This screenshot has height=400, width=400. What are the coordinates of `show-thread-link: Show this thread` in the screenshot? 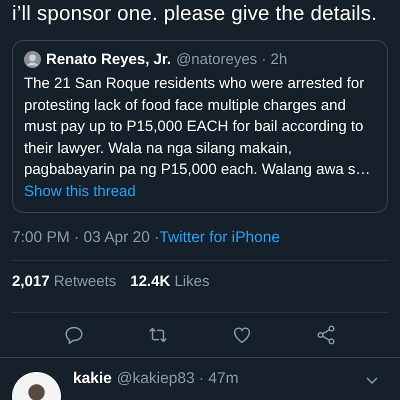 It's located at (200, 191).